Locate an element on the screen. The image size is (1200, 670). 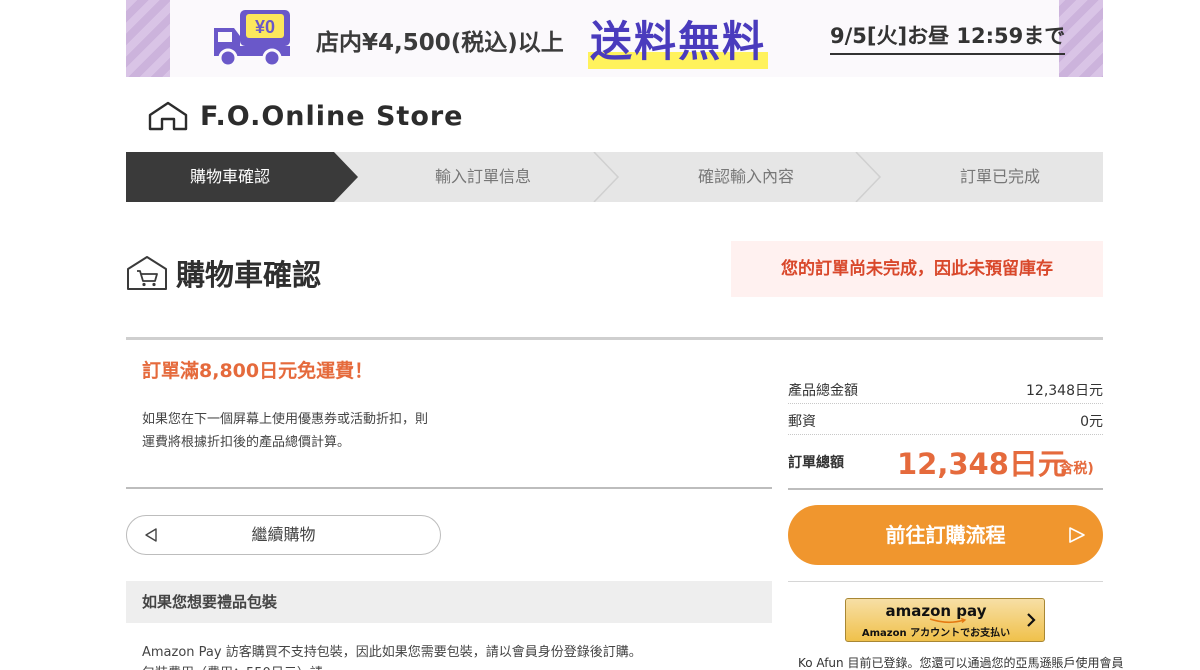
shipping-note: 如果您在下一個屏幕上使用優惠券或活動折扣，則 運費將根據折扣後的產品總價計算。 is located at coordinates (292, 431).